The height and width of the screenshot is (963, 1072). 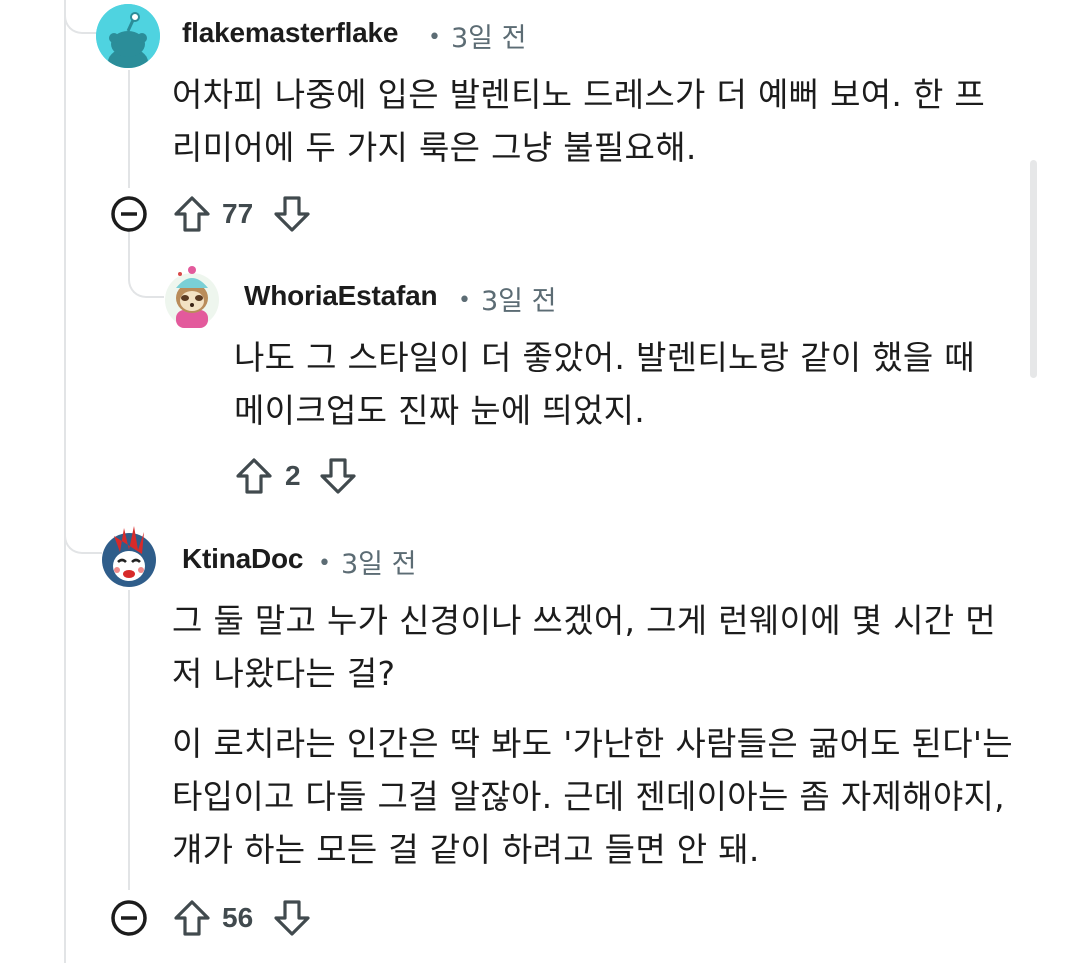 What do you see at coordinates (293, 475) in the screenshot?
I see `vote-score: 2` at bounding box center [293, 475].